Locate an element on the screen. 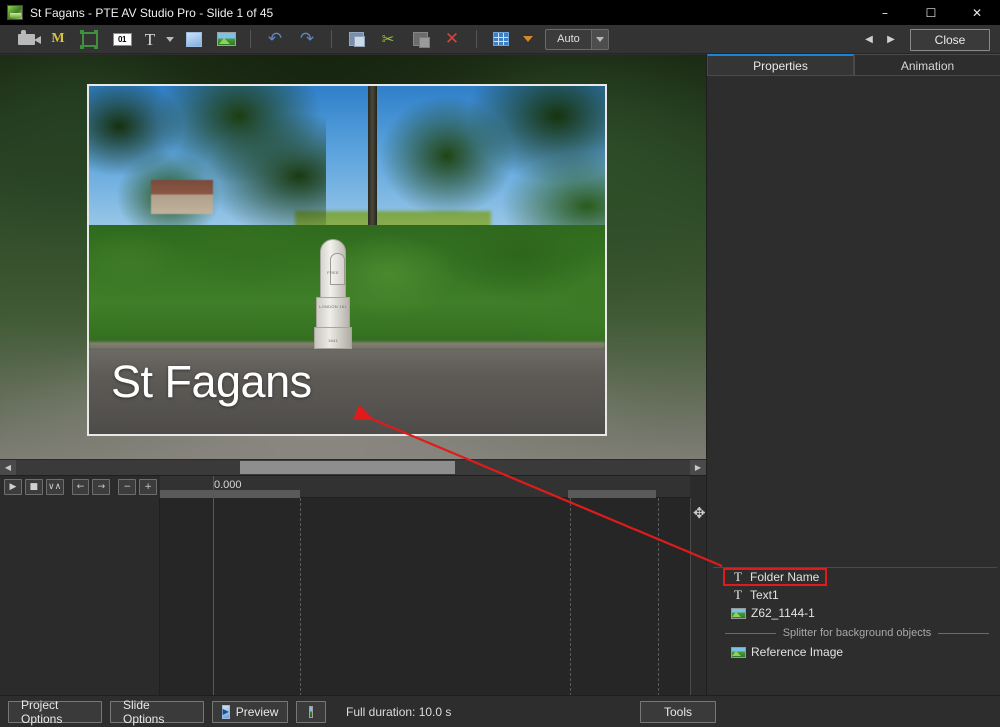 The height and width of the screenshot is (727, 1000). delete-x-icon: ✕ is located at coordinates (452, 39).